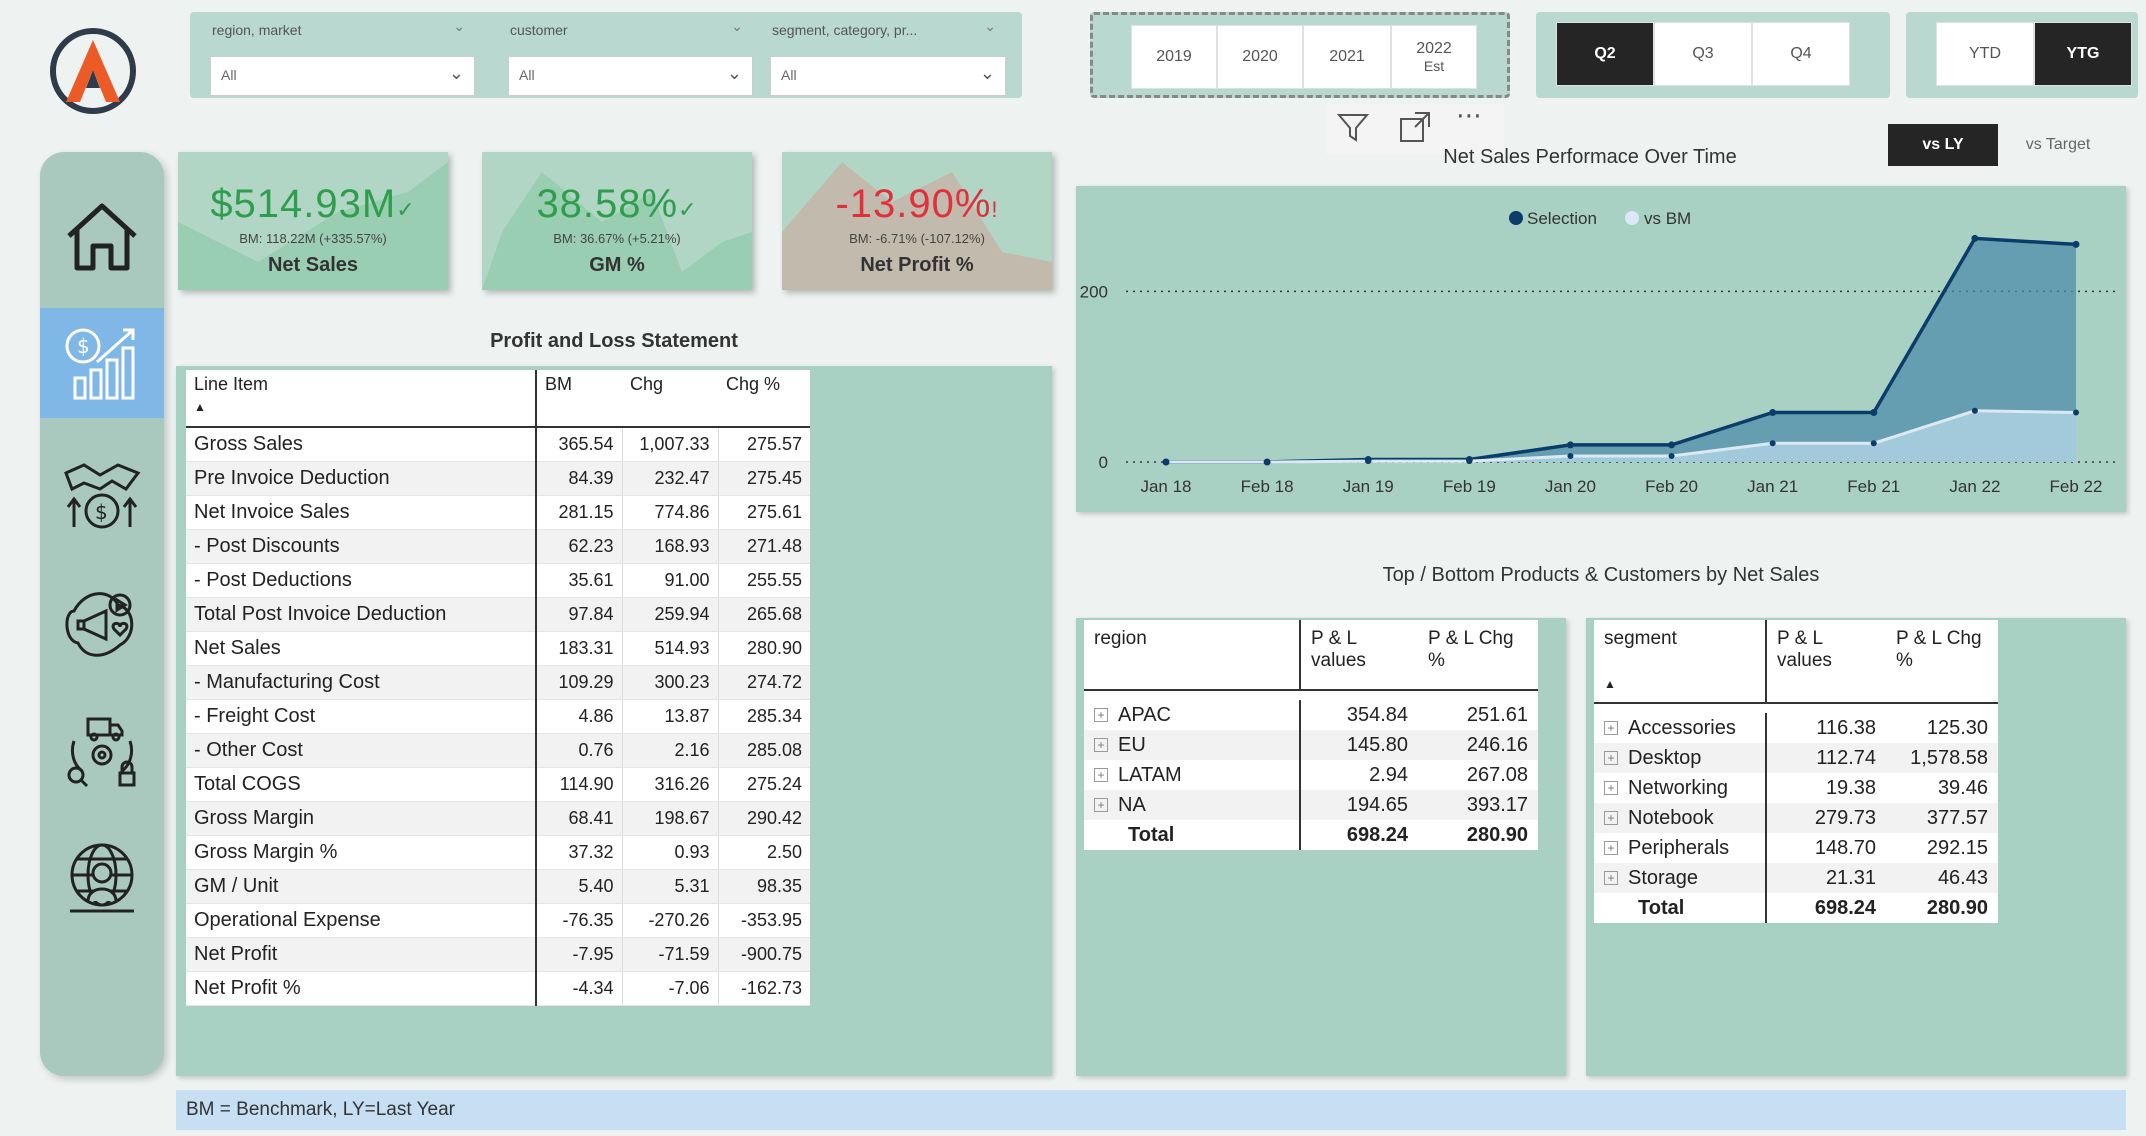 The image size is (2146, 1136). I want to click on kpi-card-gm-pct: 38.58%✓ BM: 36.67% (+5.21%) GM %, so click(617, 221).